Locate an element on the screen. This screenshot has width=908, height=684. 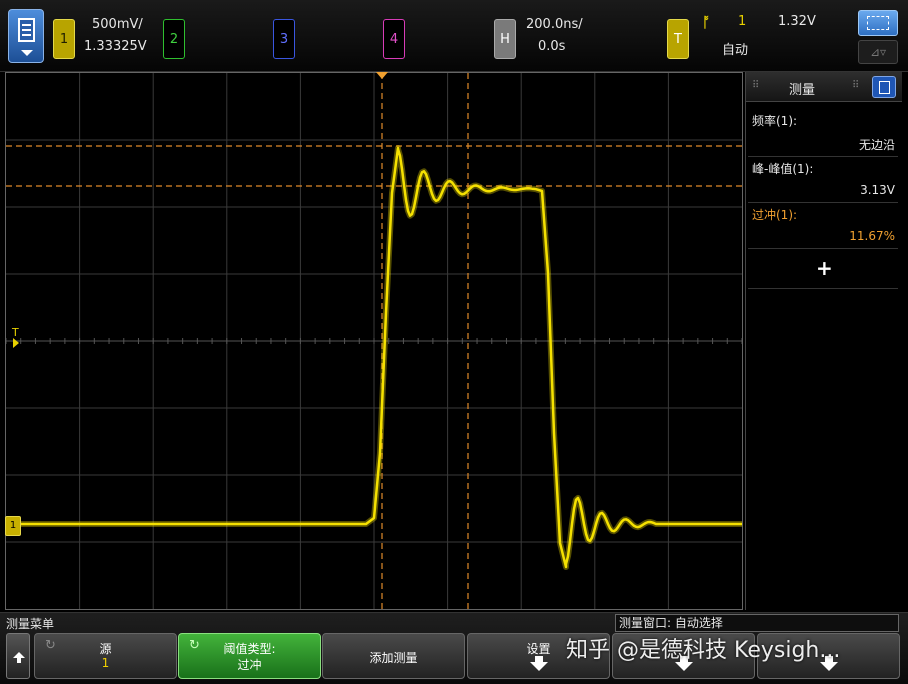
channel-1-scale: 500mV/ is located at coordinates (117, 24).